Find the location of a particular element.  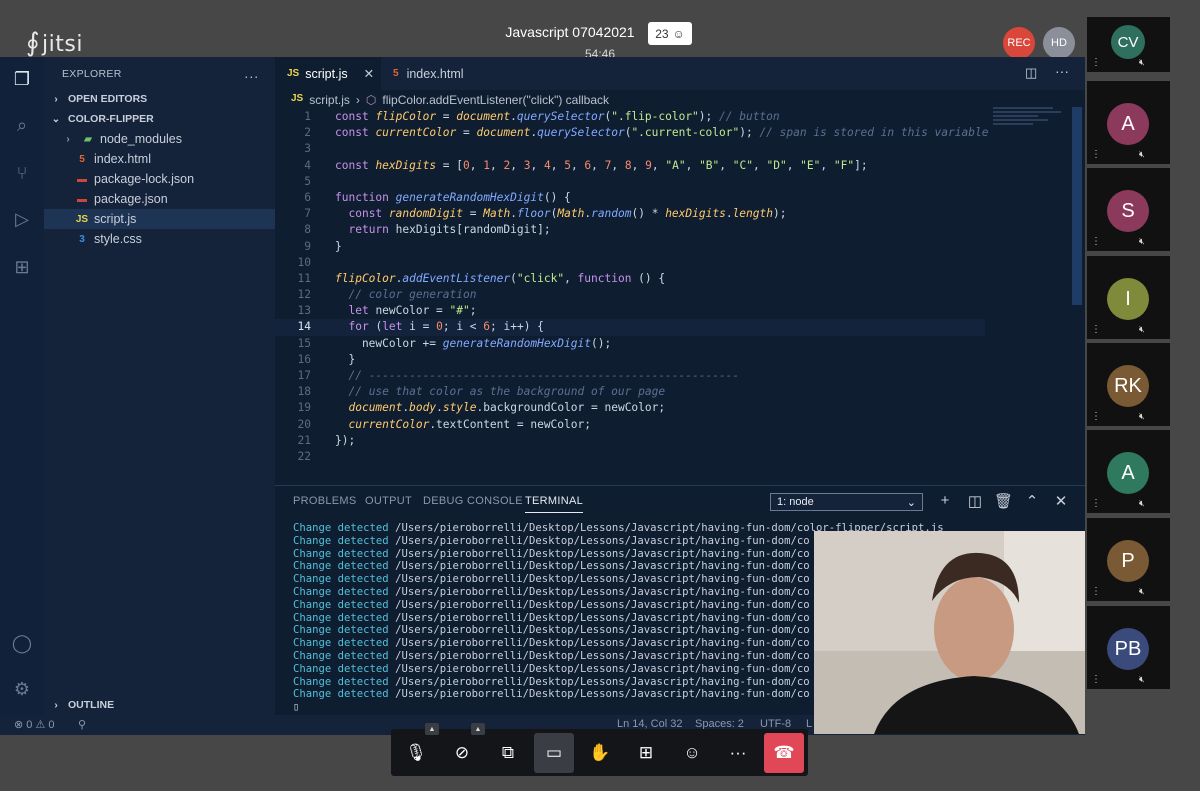

microphone-toggle: 🎙︎ is located at coordinates (416, 753).